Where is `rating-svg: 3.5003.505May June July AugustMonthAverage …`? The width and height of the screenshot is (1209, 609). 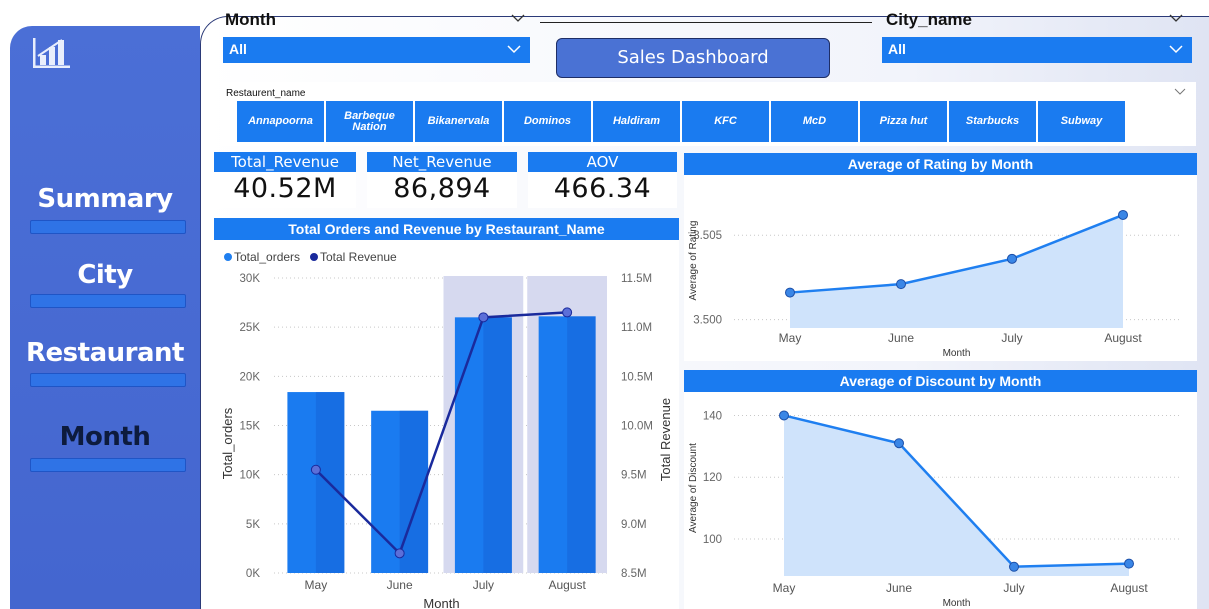 rating-svg: 3.5003.505May June July AugustMonthAverage … is located at coordinates (933, 284).